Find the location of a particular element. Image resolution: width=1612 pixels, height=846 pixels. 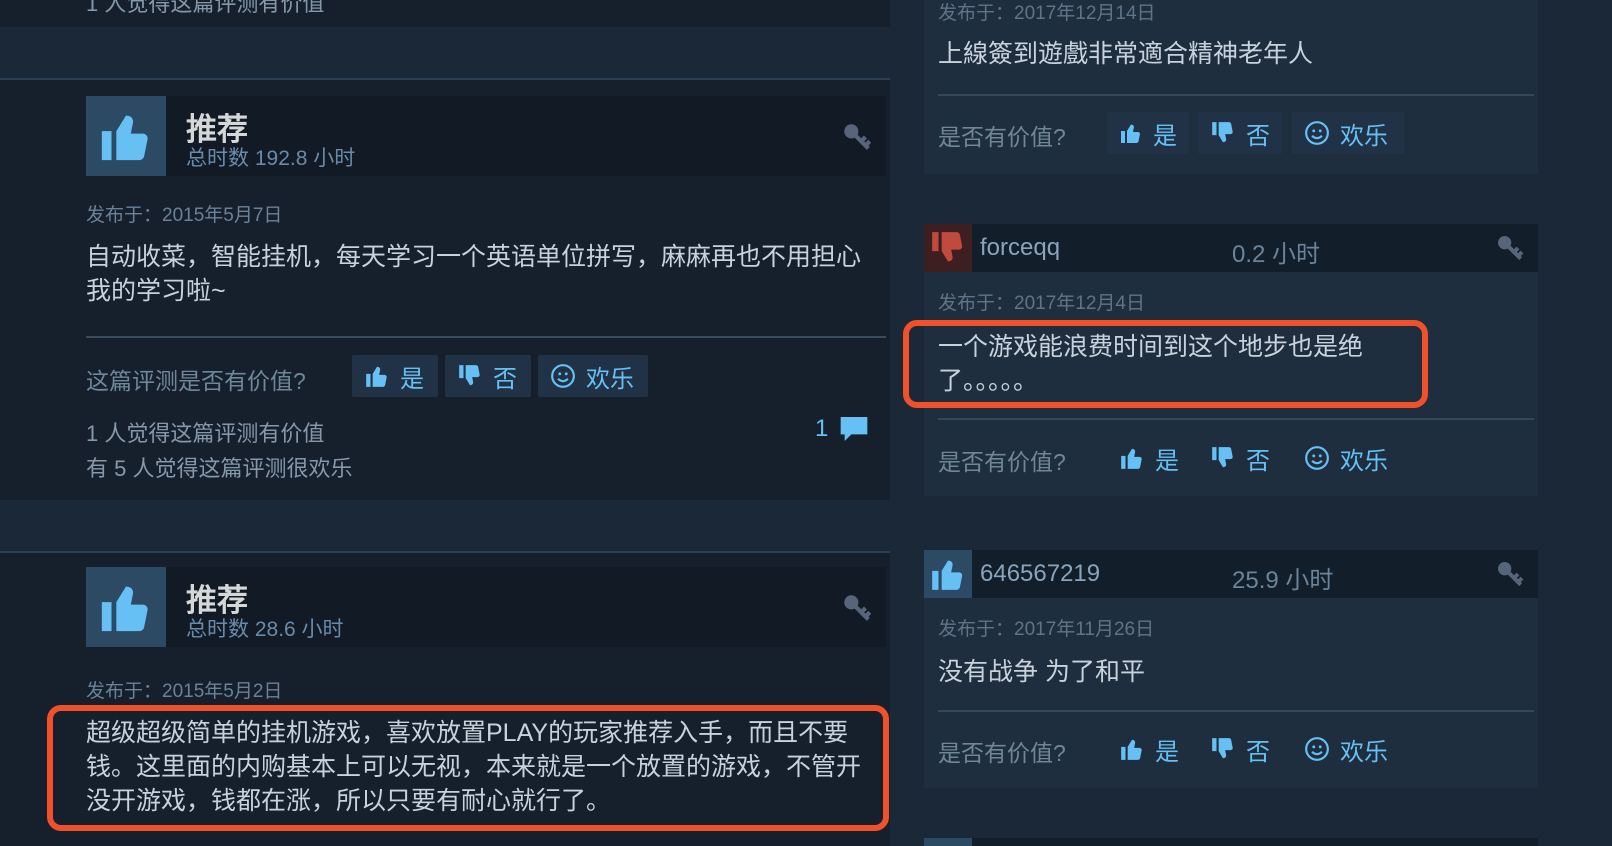

review-header: 646567219 25.9 小时 is located at coordinates (1231, 574).